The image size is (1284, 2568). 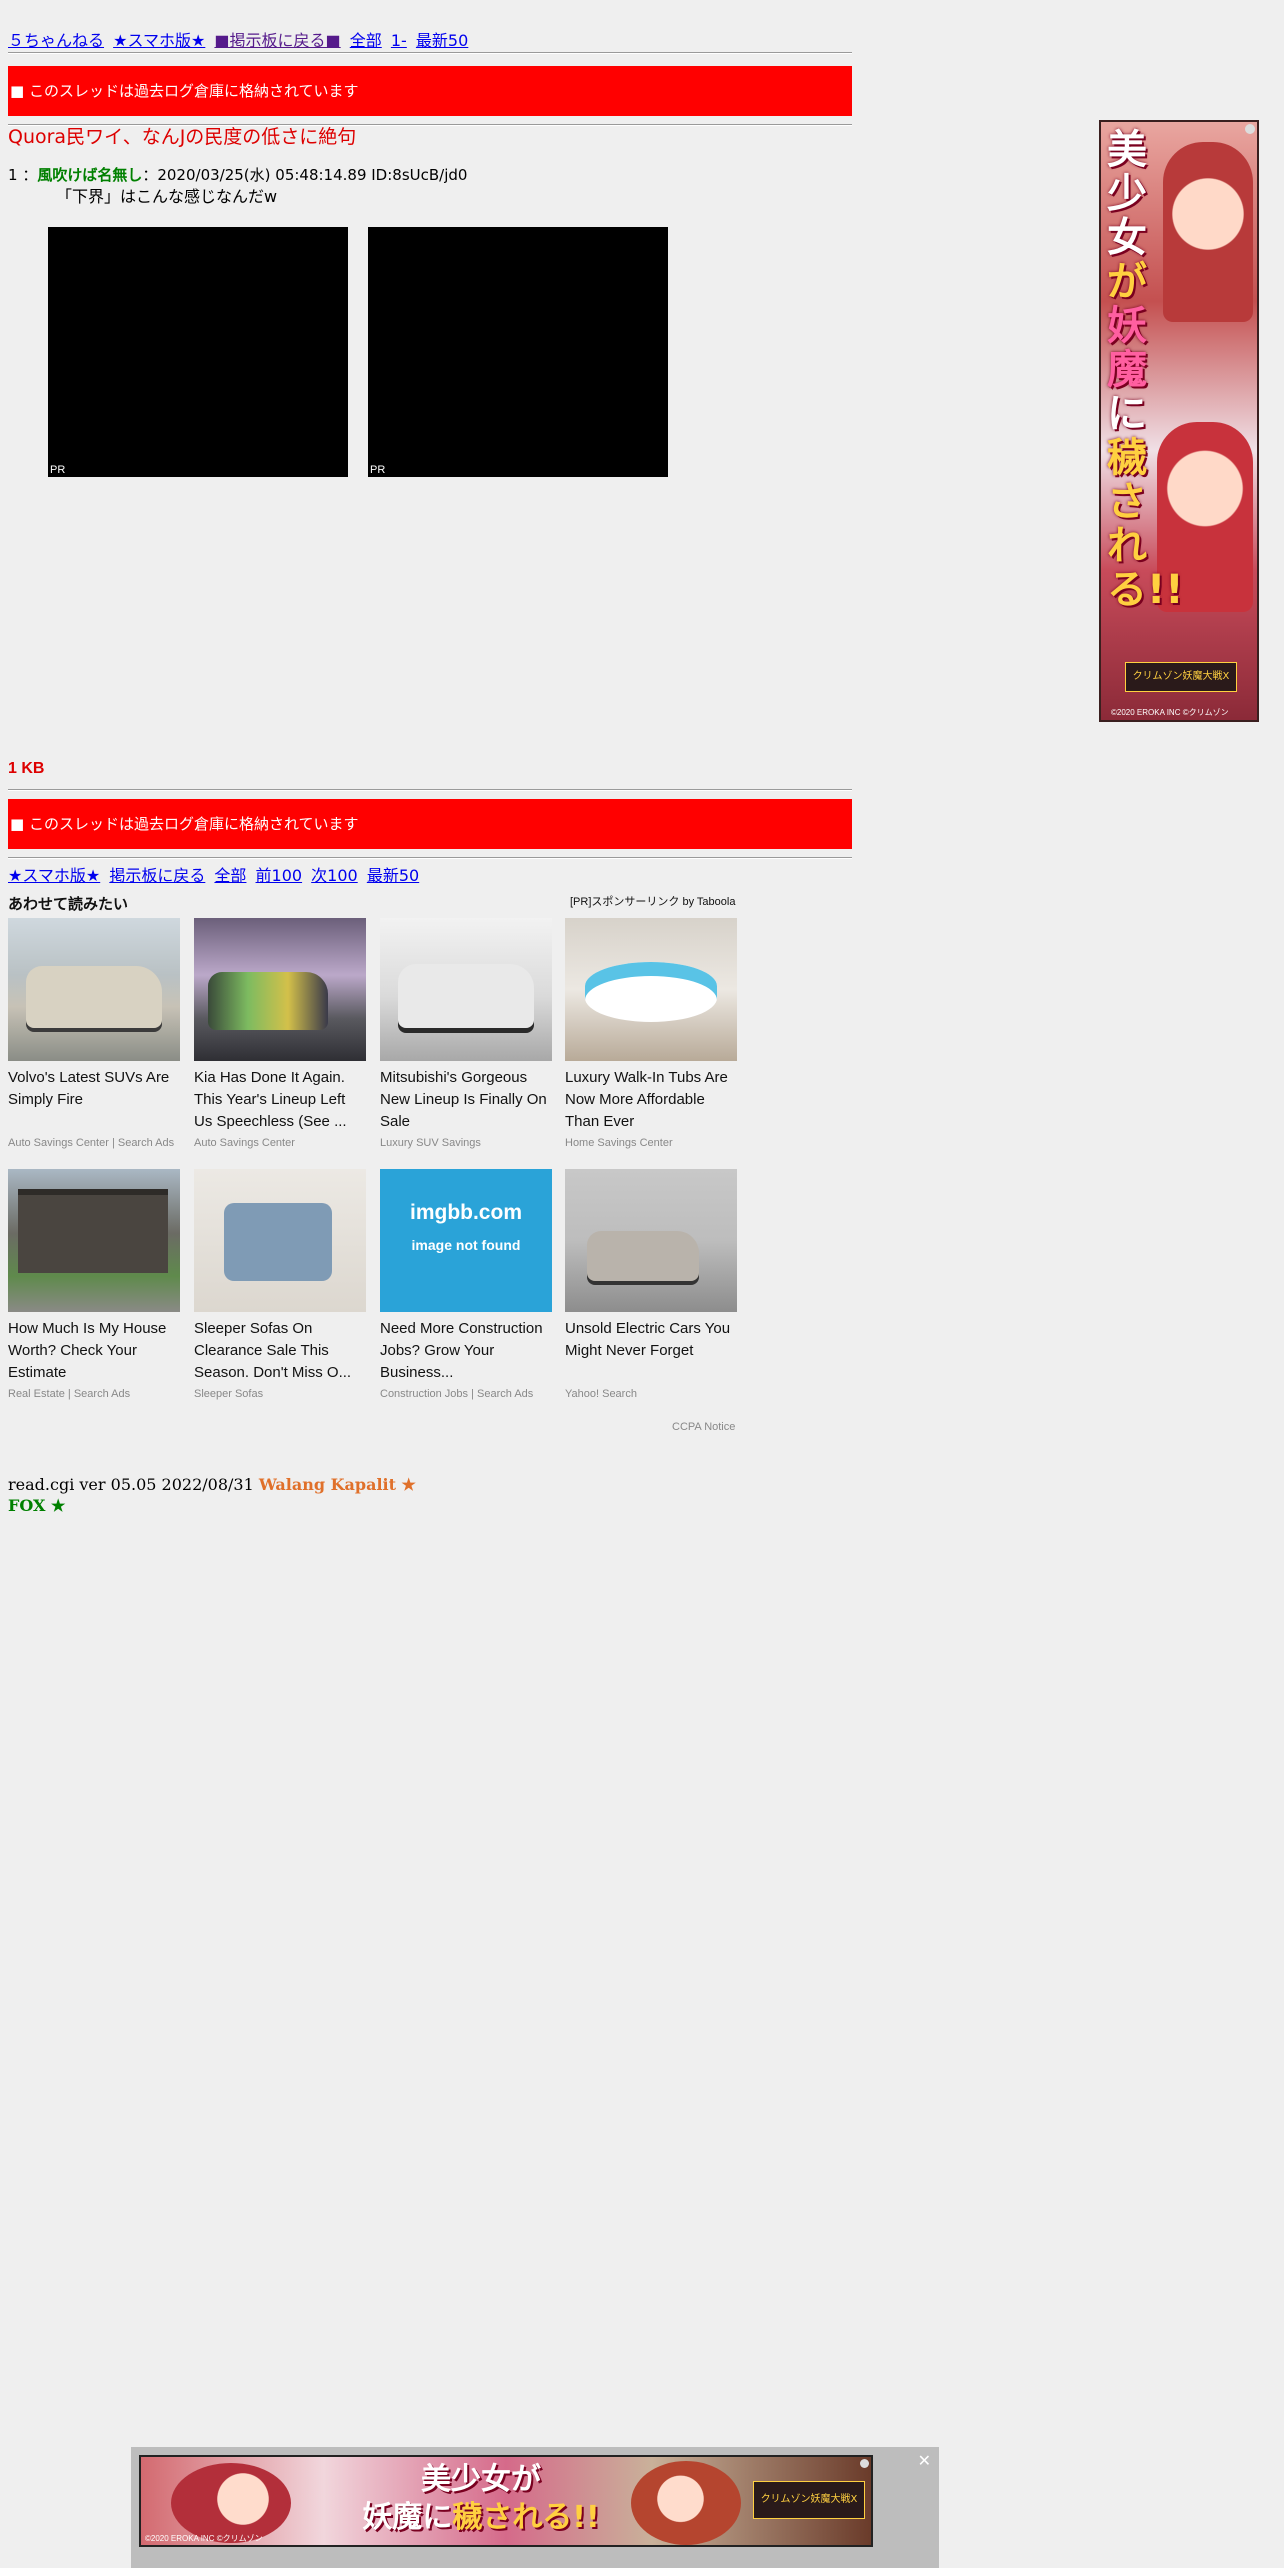 I want to click on post-body: 「下界」はこんな感じなんだw, so click(x=167, y=196).